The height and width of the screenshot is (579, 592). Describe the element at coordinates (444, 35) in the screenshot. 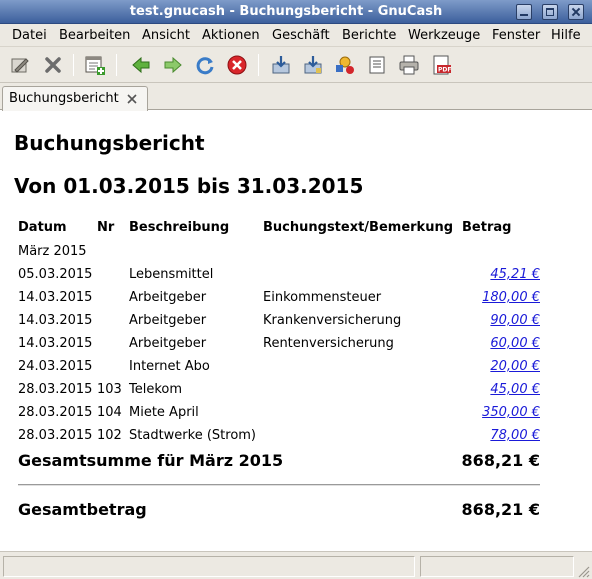

I see `menu-werkzeuge: Werkzeuge` at that location.